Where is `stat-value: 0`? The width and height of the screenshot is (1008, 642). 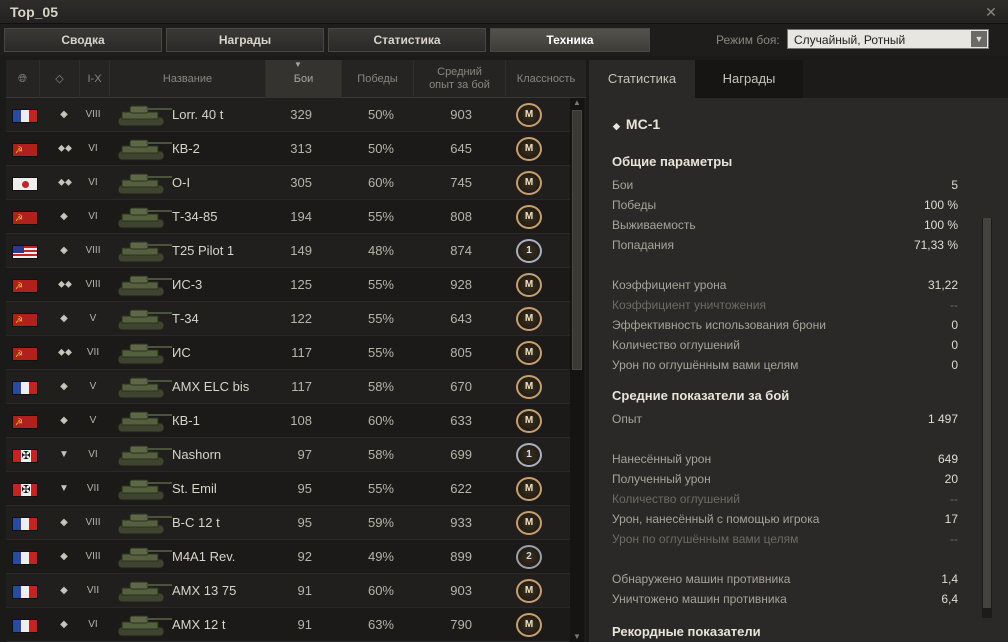
stat-value: 0 is located at coordinates (954, 325).